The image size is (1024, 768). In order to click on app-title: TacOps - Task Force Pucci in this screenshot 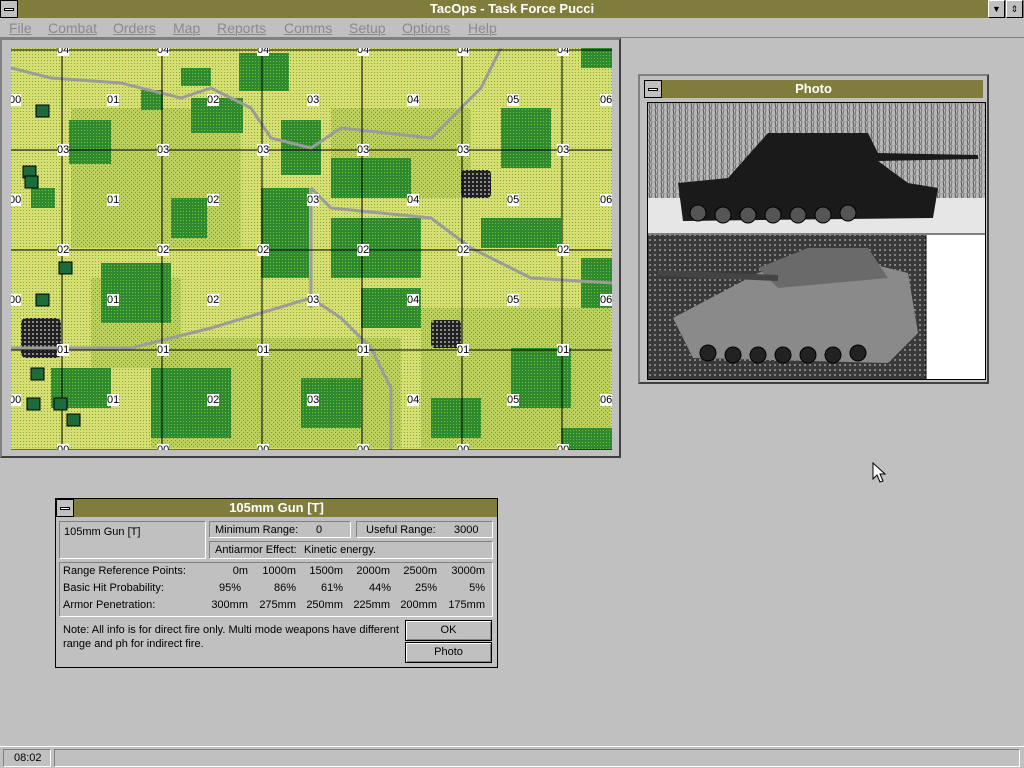, I will do `click(512, 8)`.